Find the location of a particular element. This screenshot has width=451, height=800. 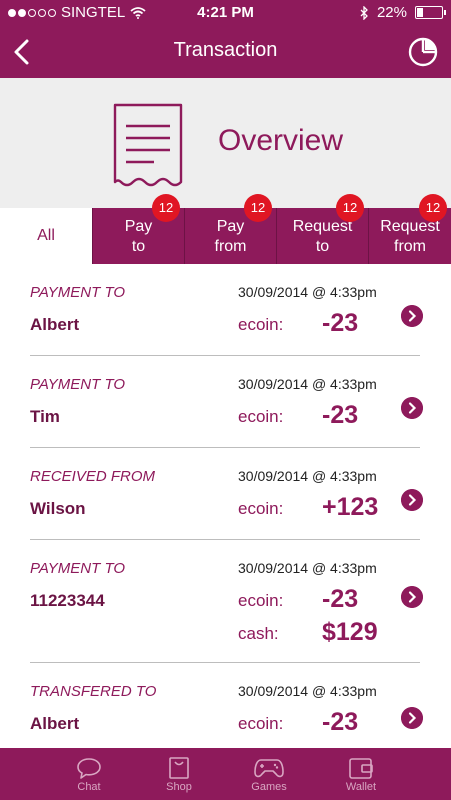

battery-percent: 22% is located at coordinates (391, 12).